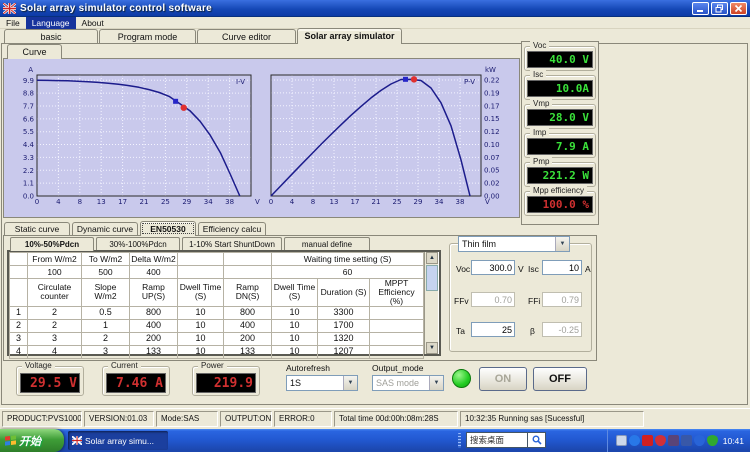 The width and height of the screenshot is (750, 452). Describe the element at coordinates (232, 244) in the screenshot. I see `tab-1-10-start-shutdown: 1-10% Start ShuntDown` at that location.